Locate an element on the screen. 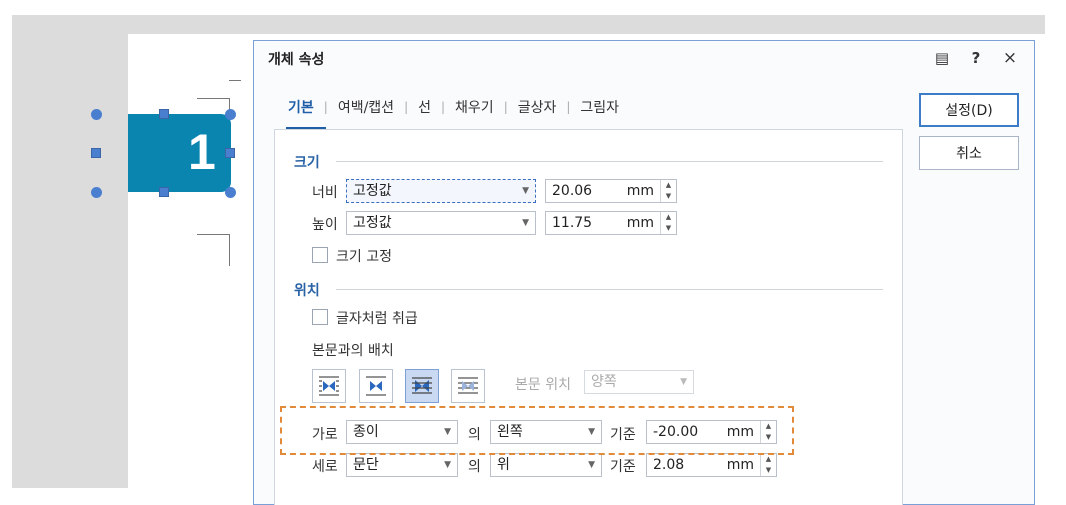  height-mode-value: 고정값 is located at coordinates (372, 223).